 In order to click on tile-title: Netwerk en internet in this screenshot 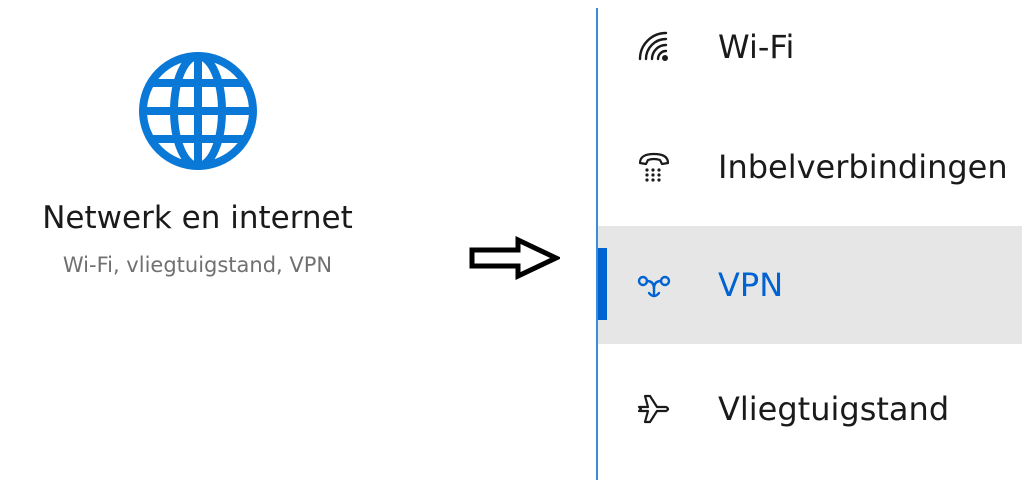, I will do `click(197, 218)`.